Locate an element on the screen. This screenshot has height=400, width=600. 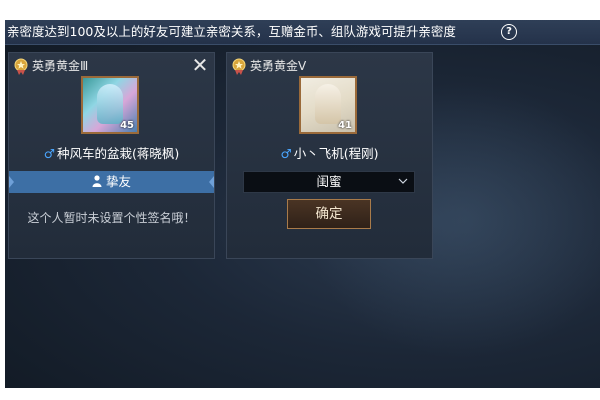
avatar: 45 is located at coordinates (110, 105).